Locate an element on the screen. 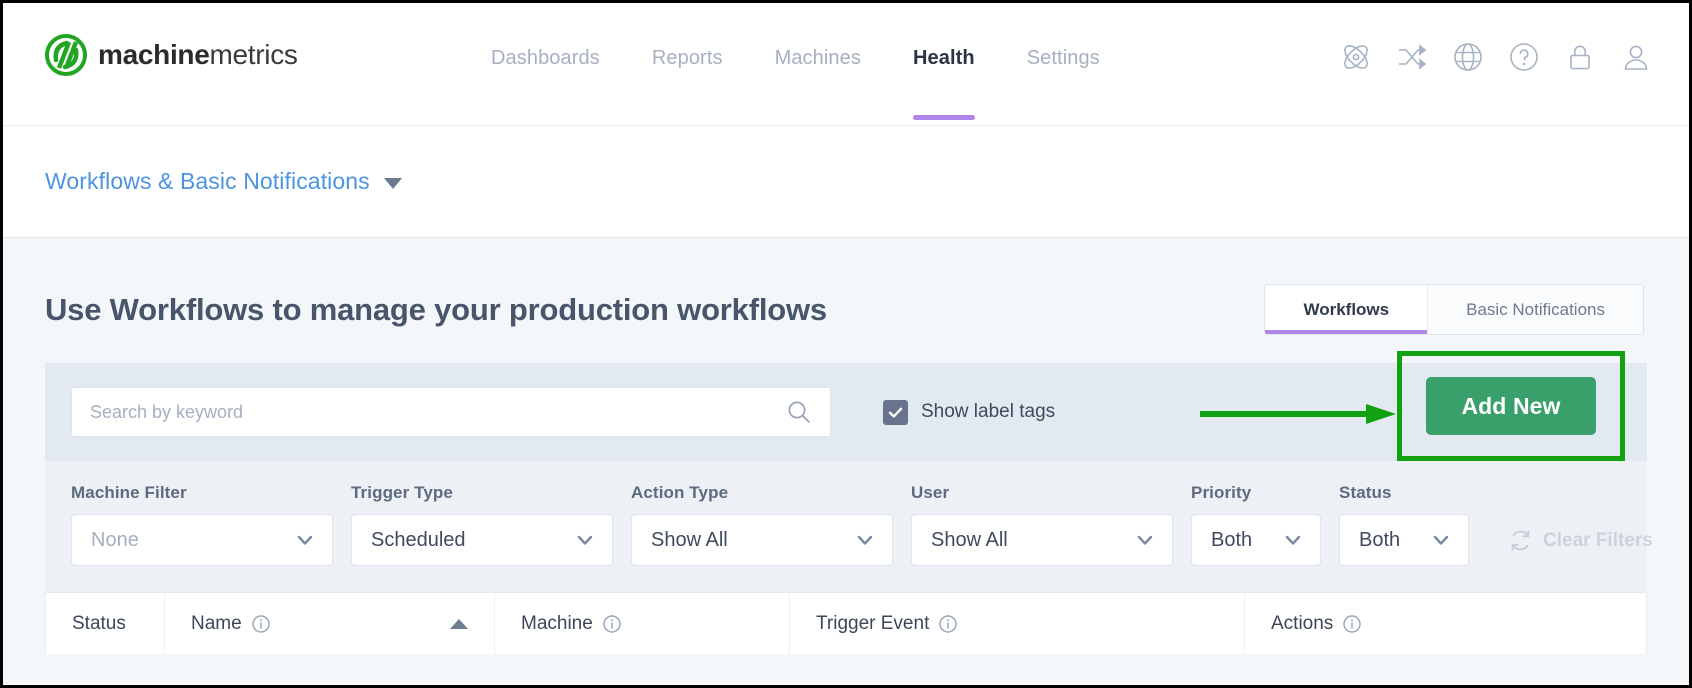 The width and height of the screenshot is (1692, 688). show-label-tags-checkbox is located at coordinates (895, 412).